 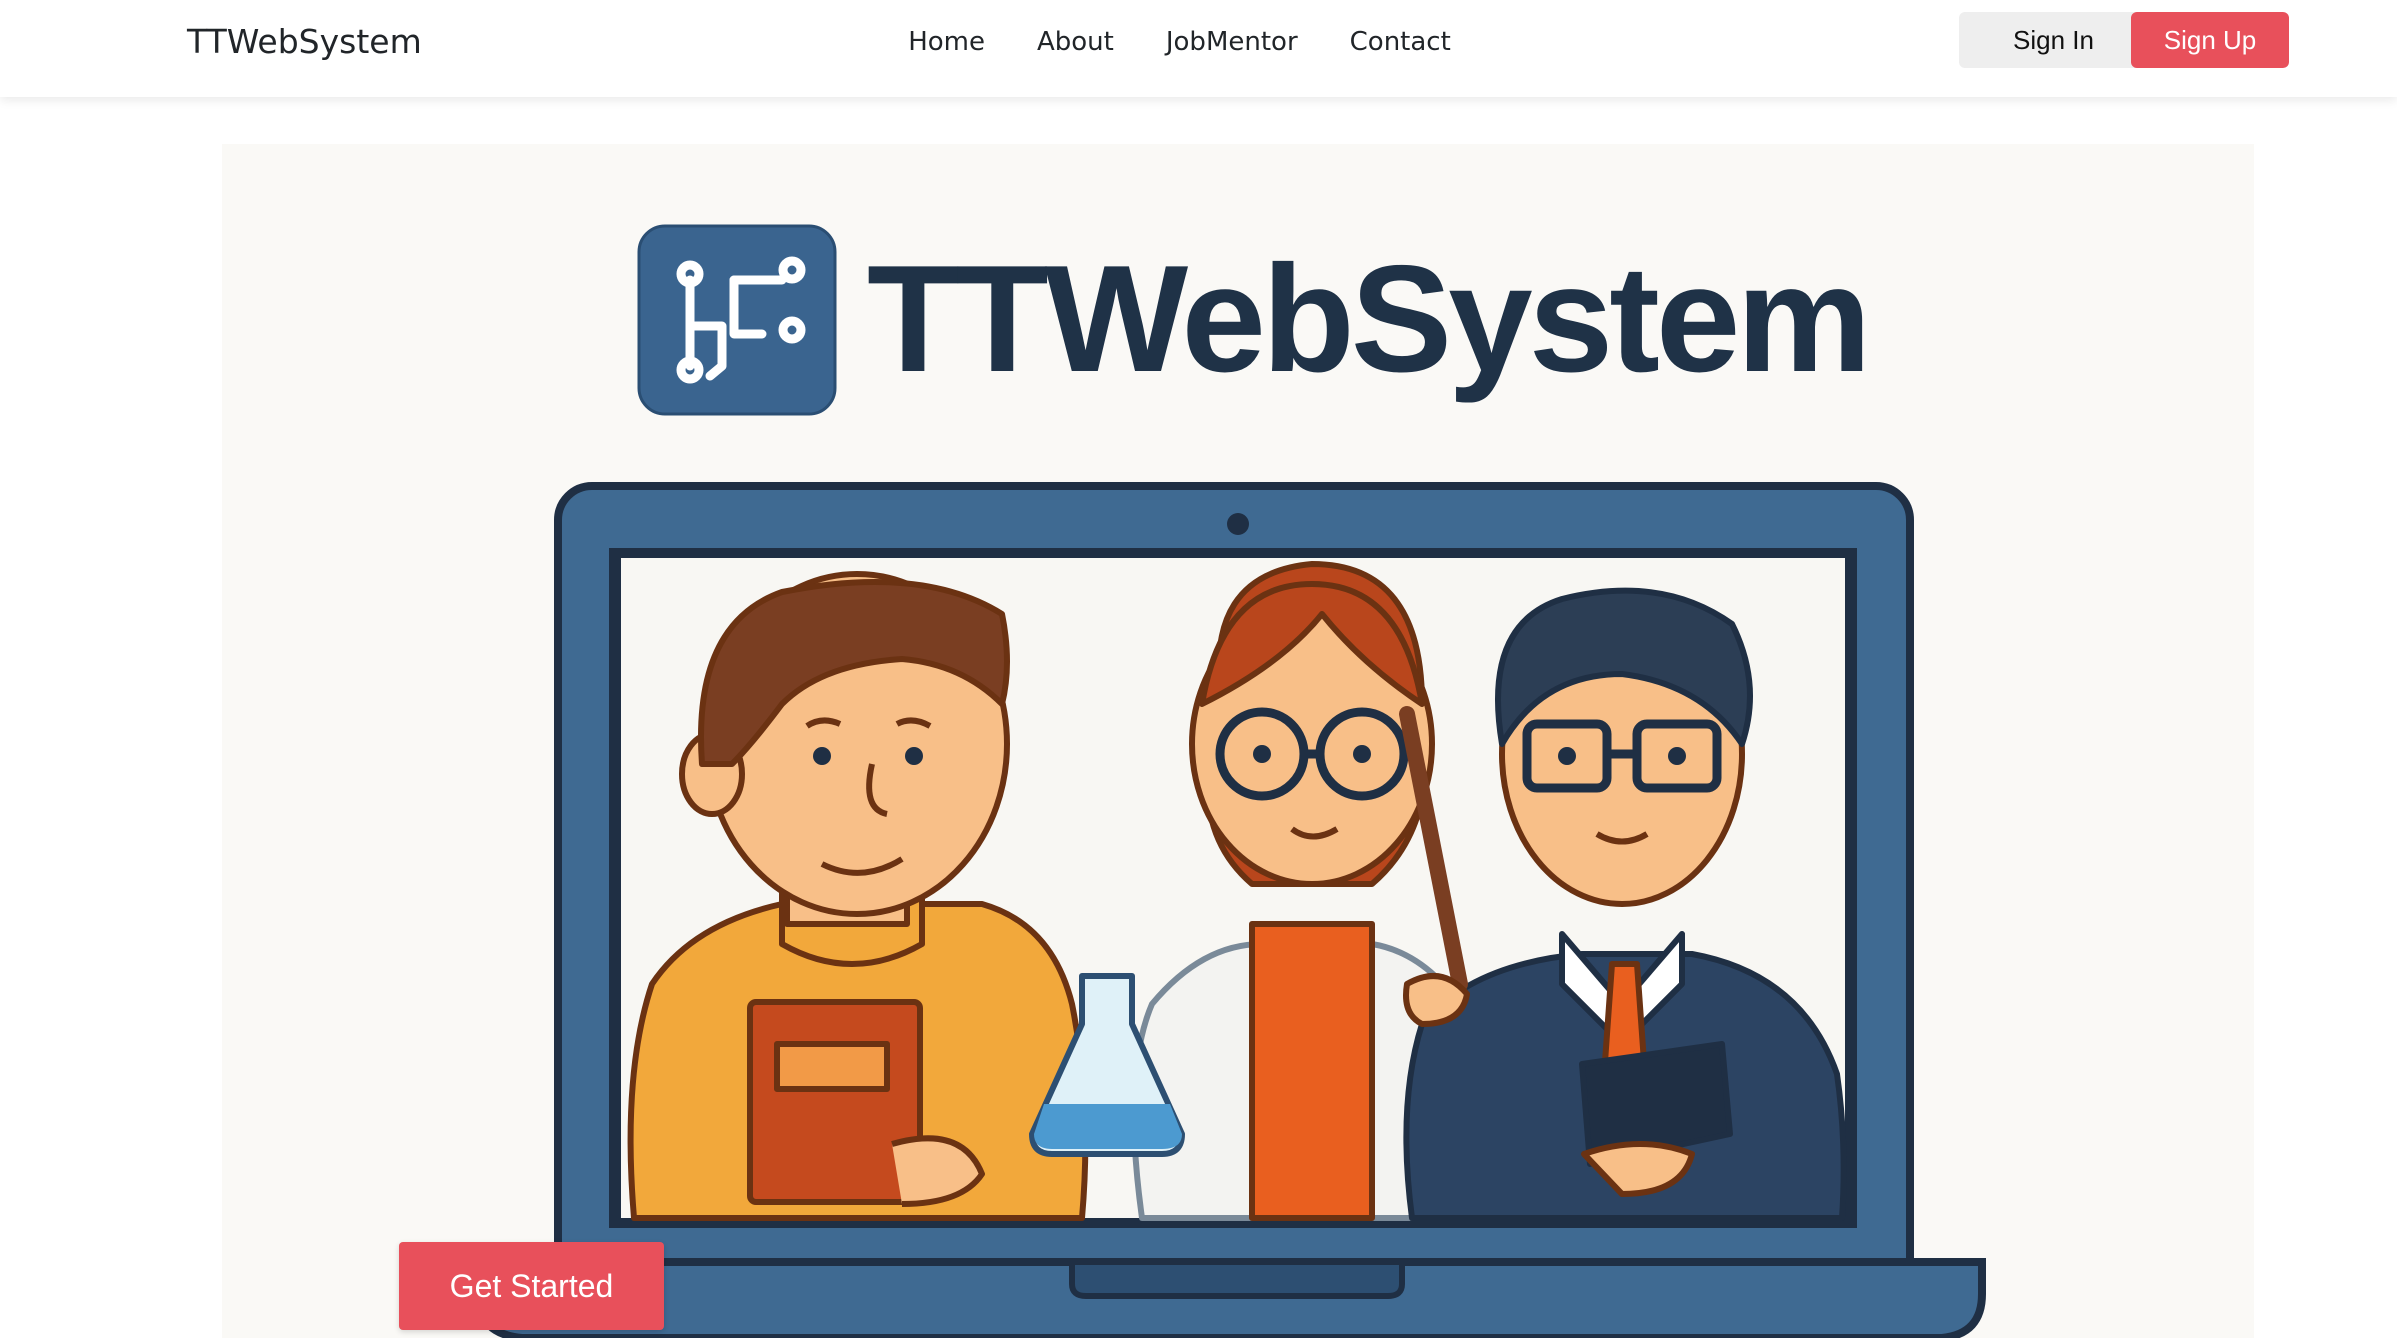 I want to click on circuit-logo-icon, so click(x=737, y=320).